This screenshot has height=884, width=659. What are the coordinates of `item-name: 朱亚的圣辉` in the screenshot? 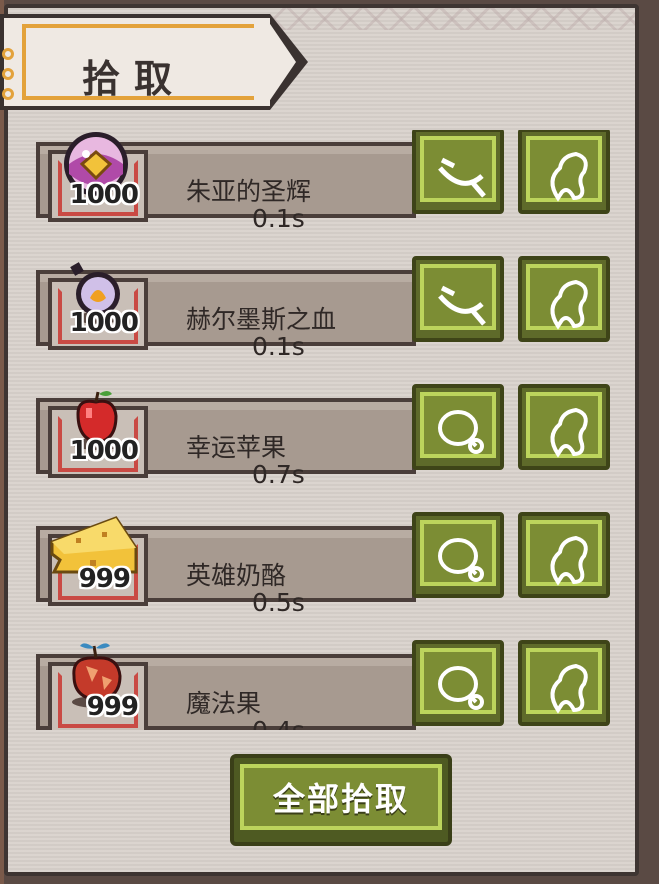 It's located at (249, 191).